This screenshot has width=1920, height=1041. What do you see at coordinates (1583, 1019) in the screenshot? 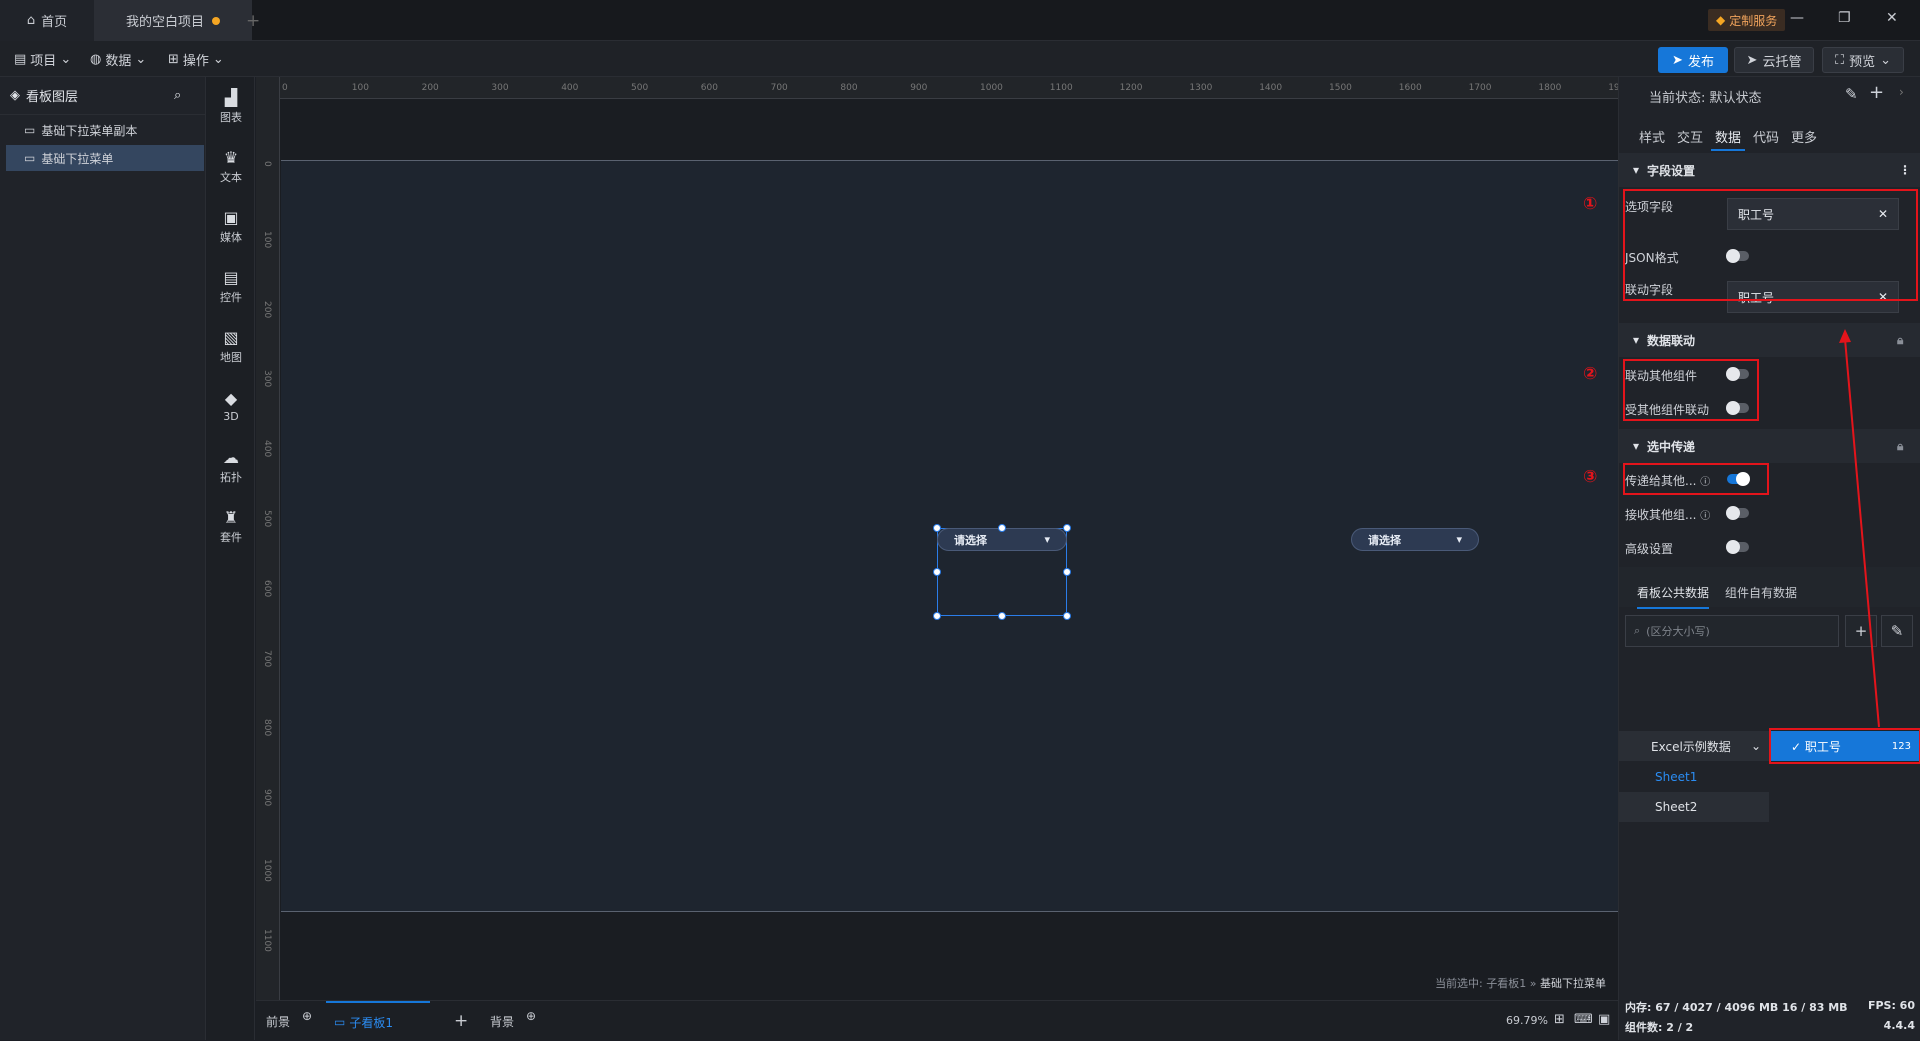
I see `keyboard-icon: ⌨` at bounding box center [1583, 1019].